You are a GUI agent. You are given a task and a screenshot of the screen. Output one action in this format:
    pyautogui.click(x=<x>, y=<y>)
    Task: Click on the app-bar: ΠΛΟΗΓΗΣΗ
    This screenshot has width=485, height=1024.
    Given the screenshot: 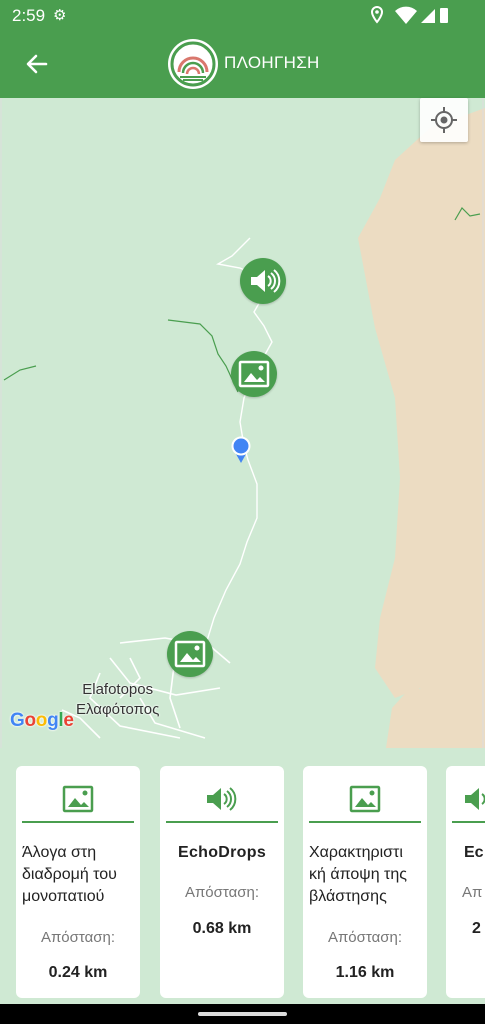 What is the action you would take?
    pyautogui.click(x=242, y=64)
    